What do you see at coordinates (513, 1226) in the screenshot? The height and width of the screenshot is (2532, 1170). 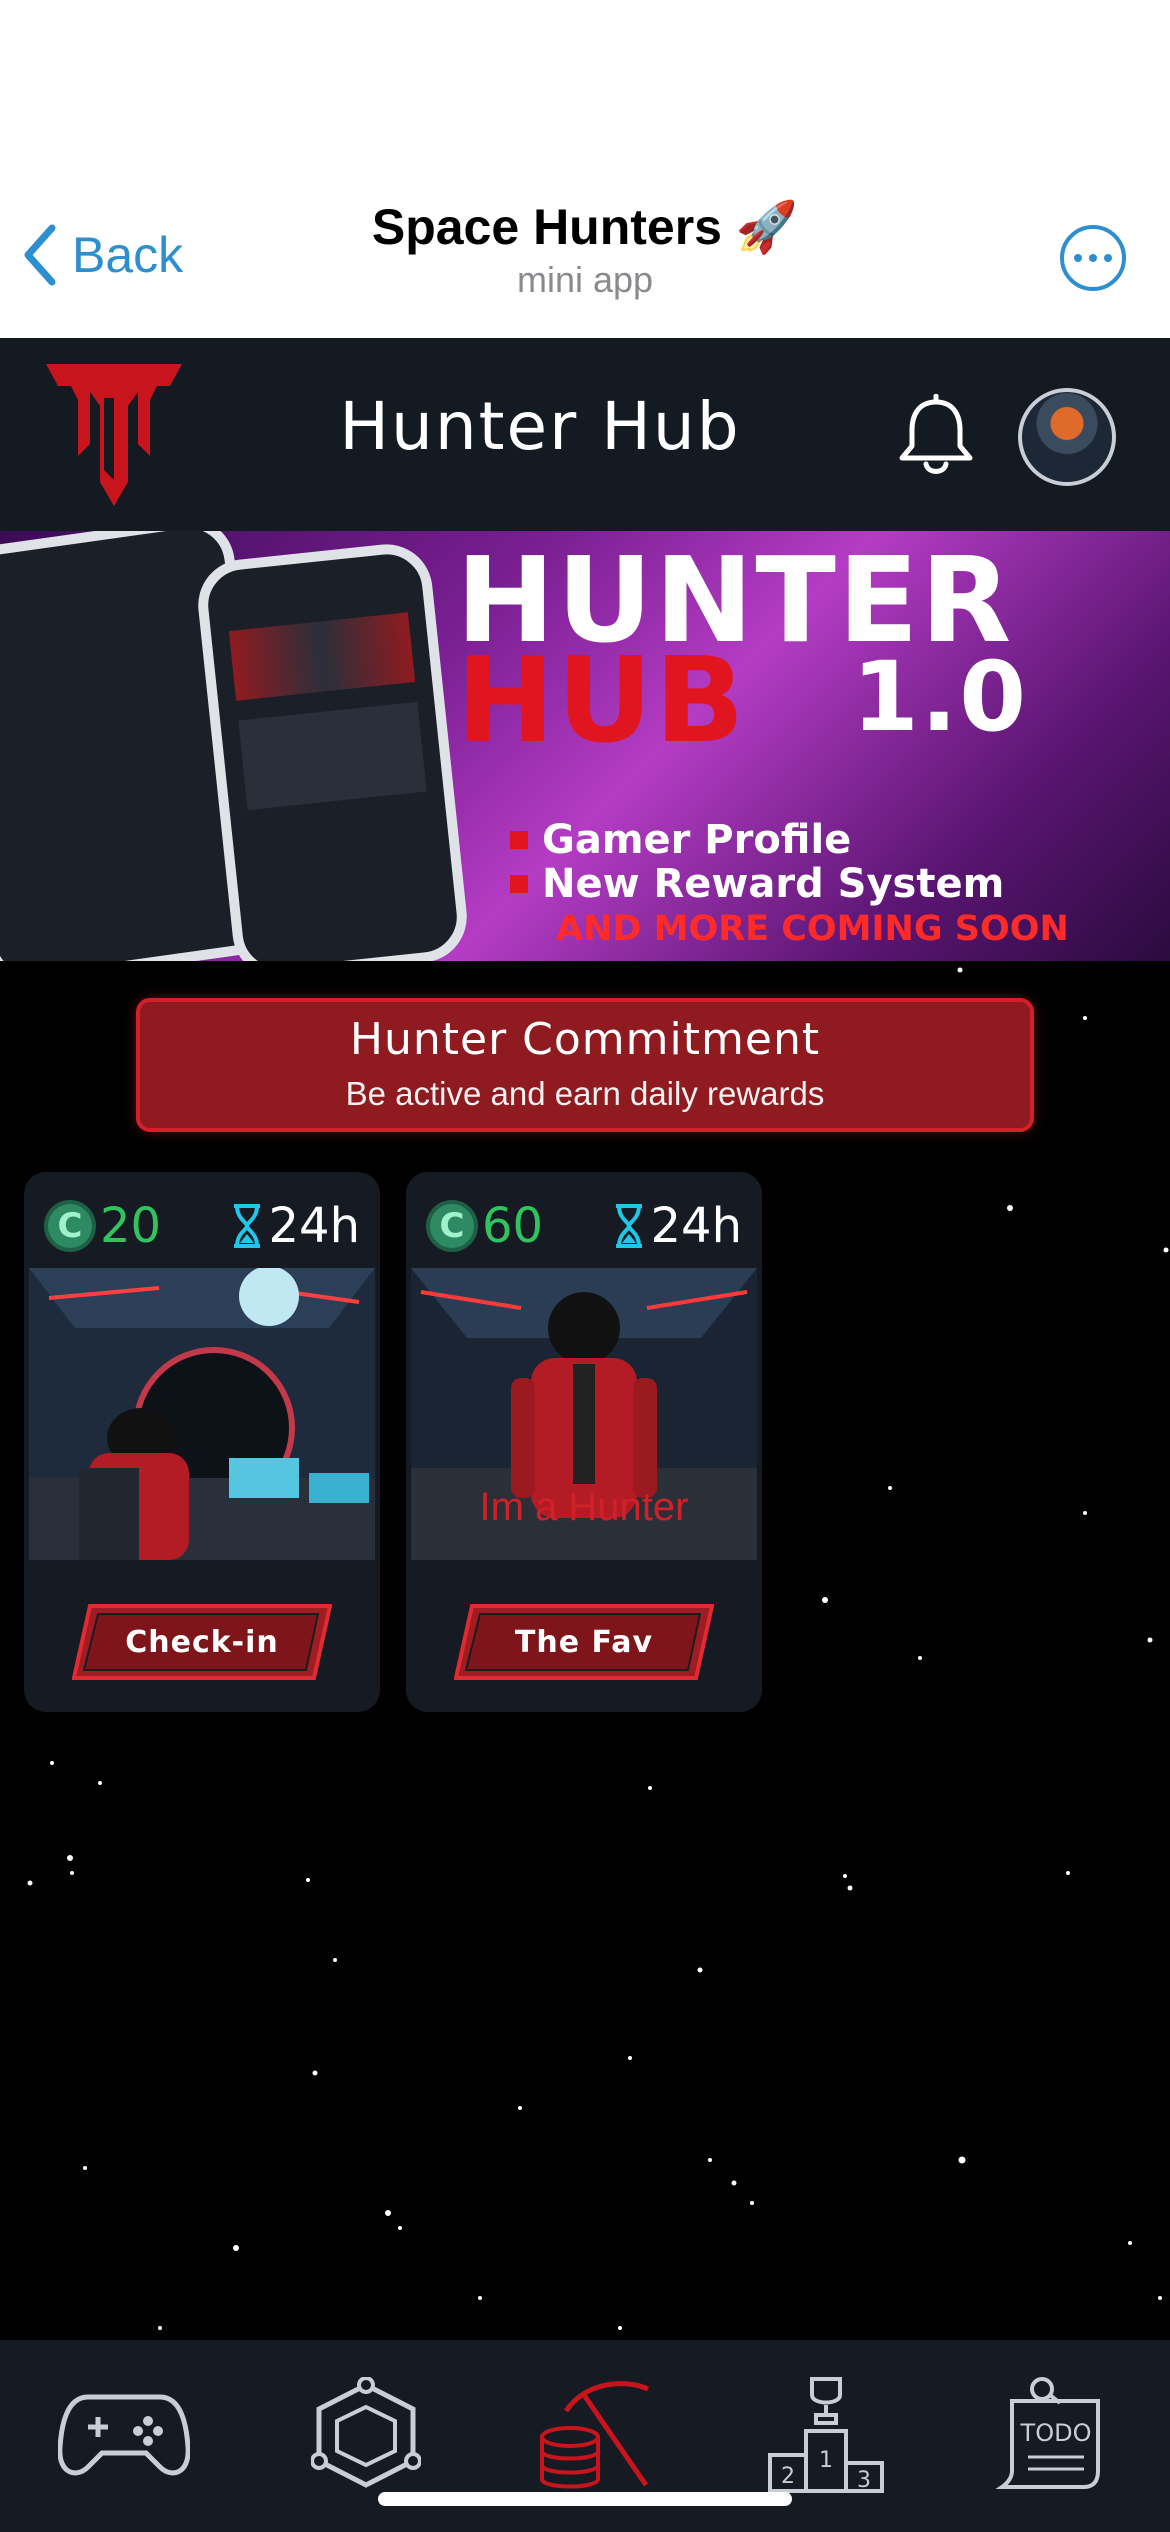 I see `reward-amount: 60` at bounding box center [513, 1226].